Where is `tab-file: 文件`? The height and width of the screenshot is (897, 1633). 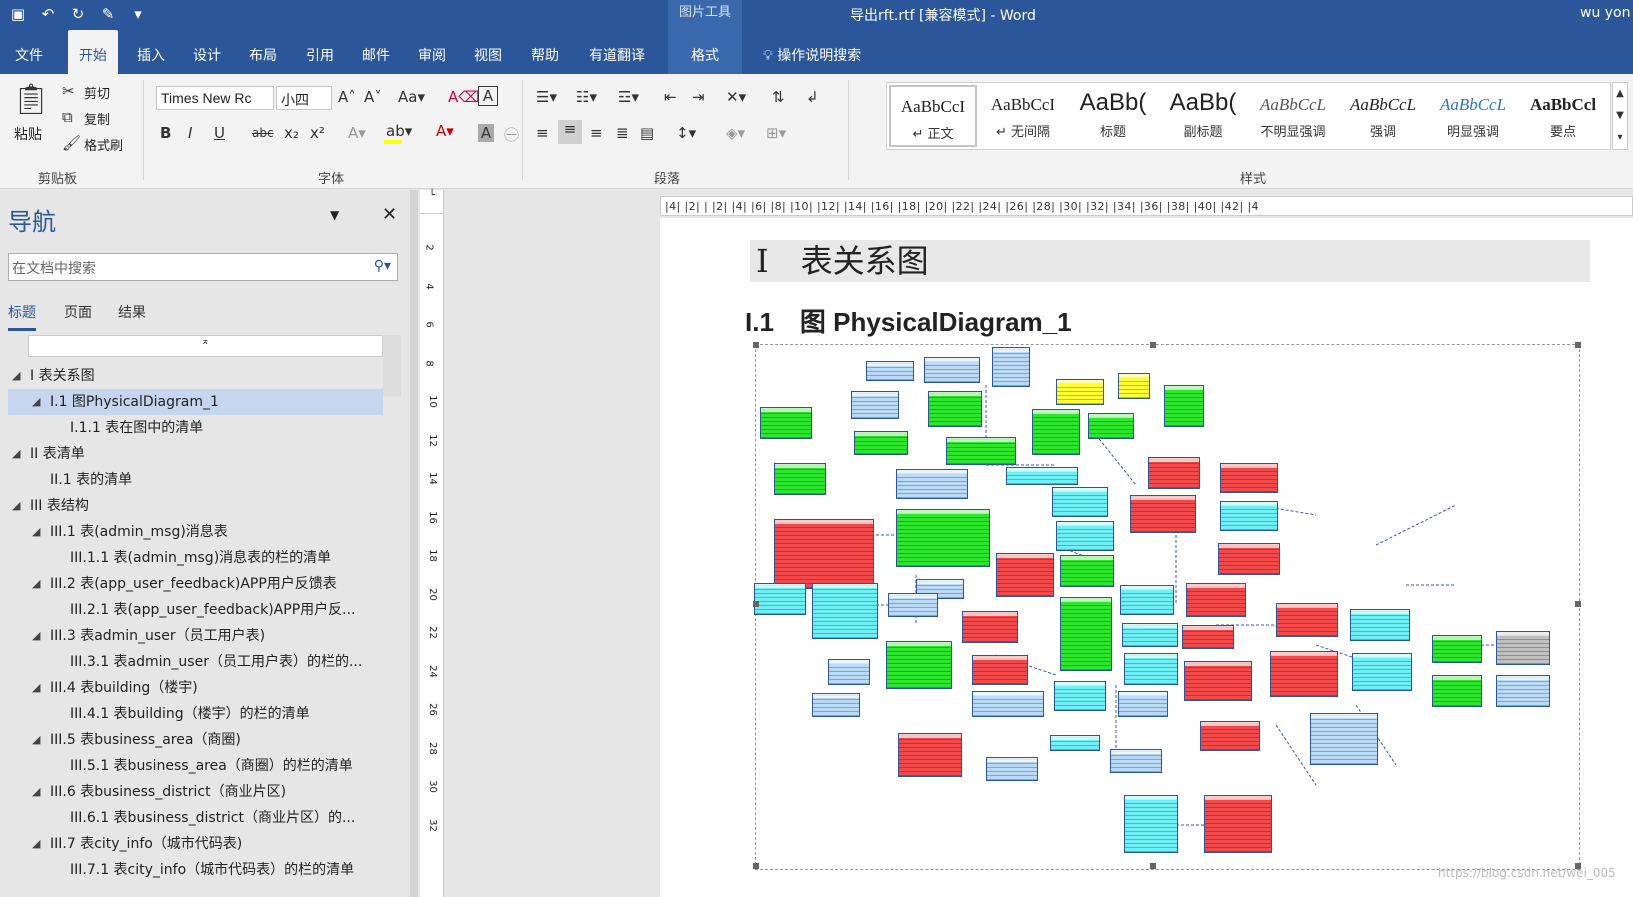 tab-file: 文件 is located at coordinates (29, 52).